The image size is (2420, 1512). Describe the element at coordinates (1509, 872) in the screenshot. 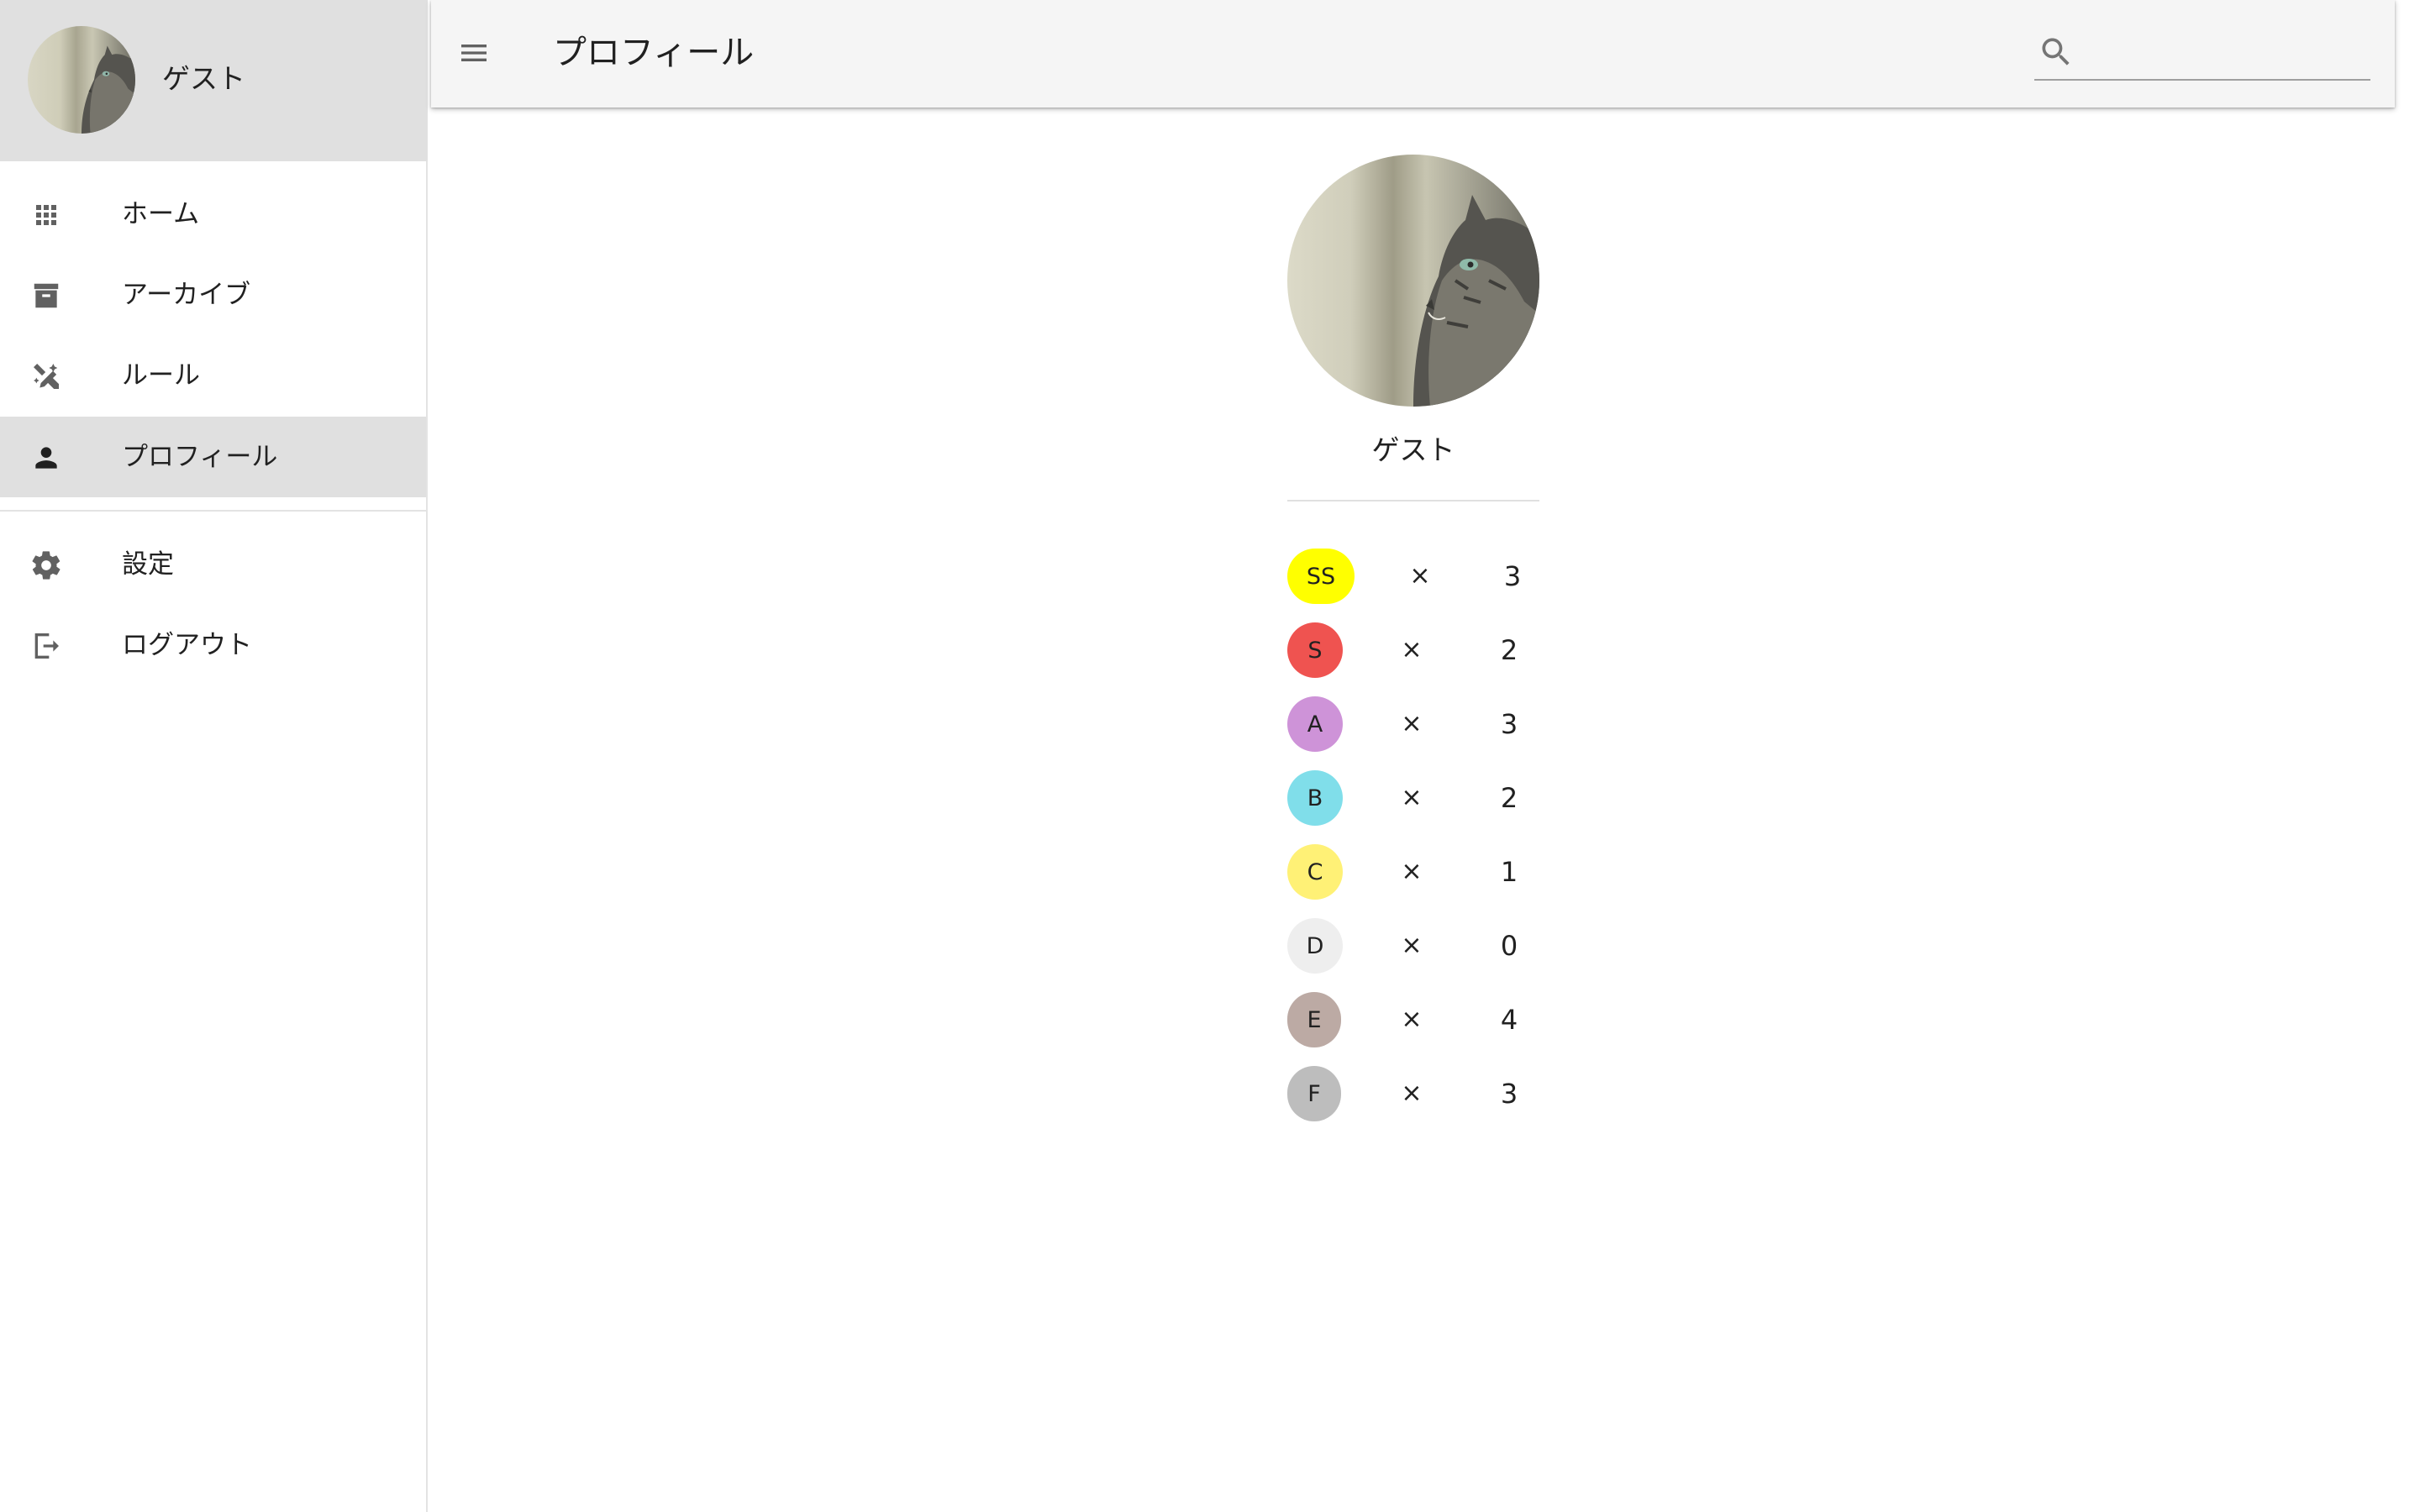

I see `grade-count: 1` at that location.